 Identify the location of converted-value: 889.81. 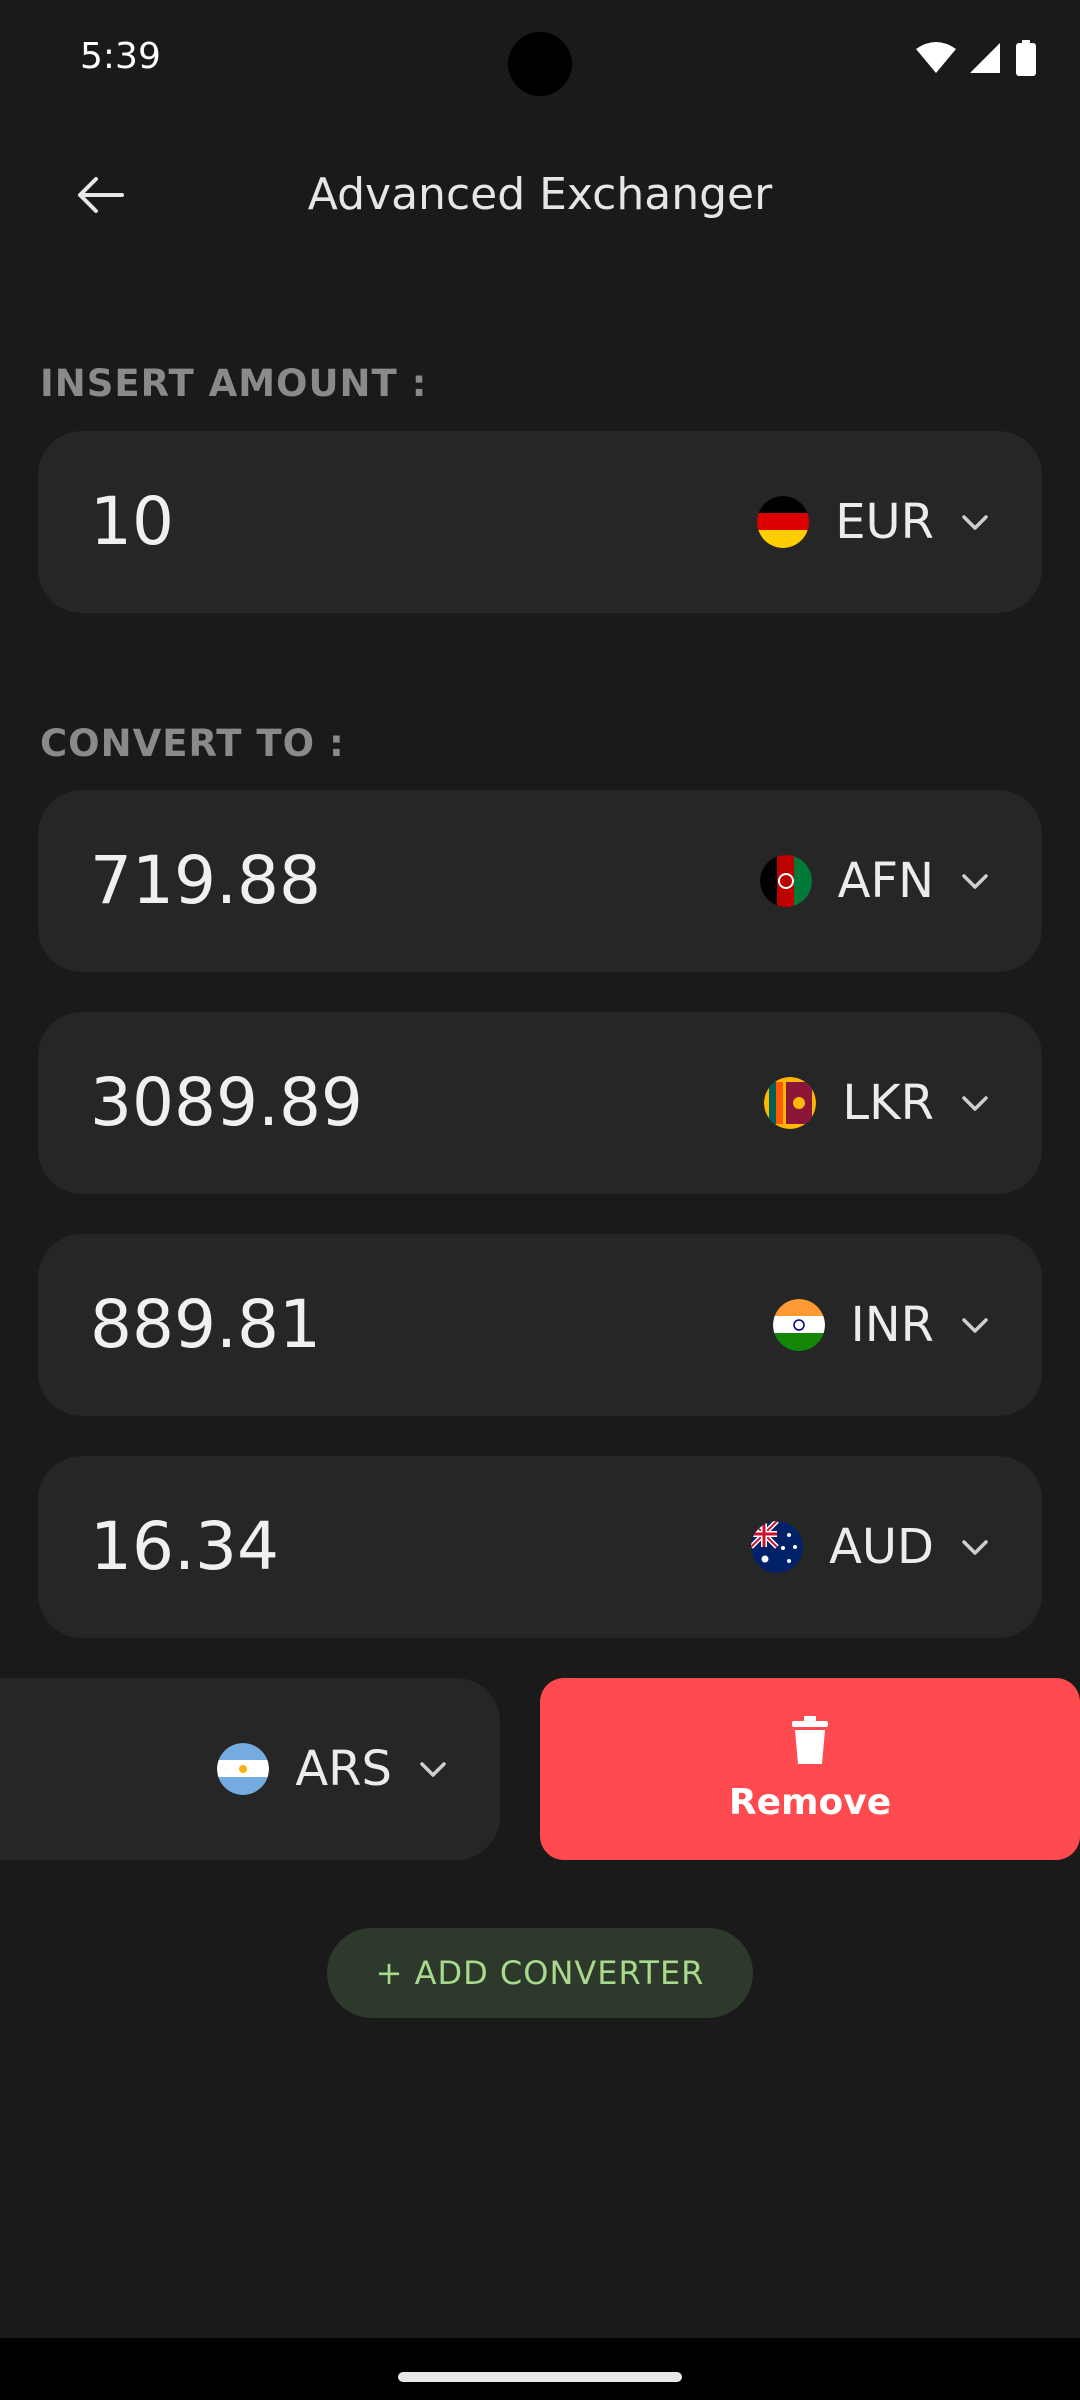
(205, 1324).